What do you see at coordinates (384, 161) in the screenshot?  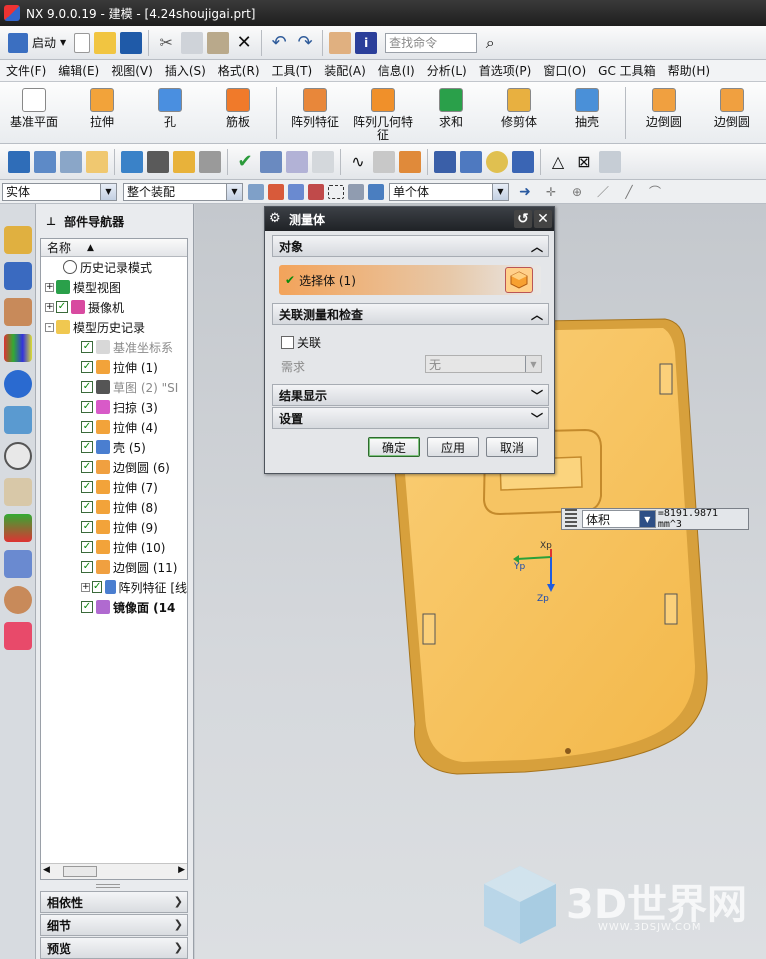 I see `surface-icon` at bounding box center [384, 161].